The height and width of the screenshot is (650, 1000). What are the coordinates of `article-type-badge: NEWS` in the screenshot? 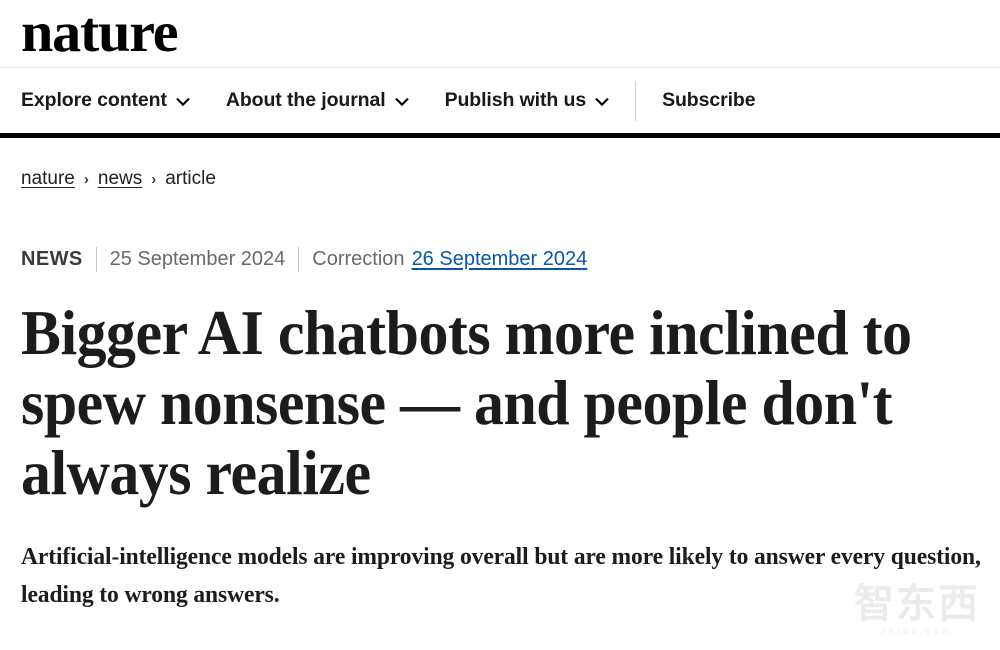 It's located at (52, 259).